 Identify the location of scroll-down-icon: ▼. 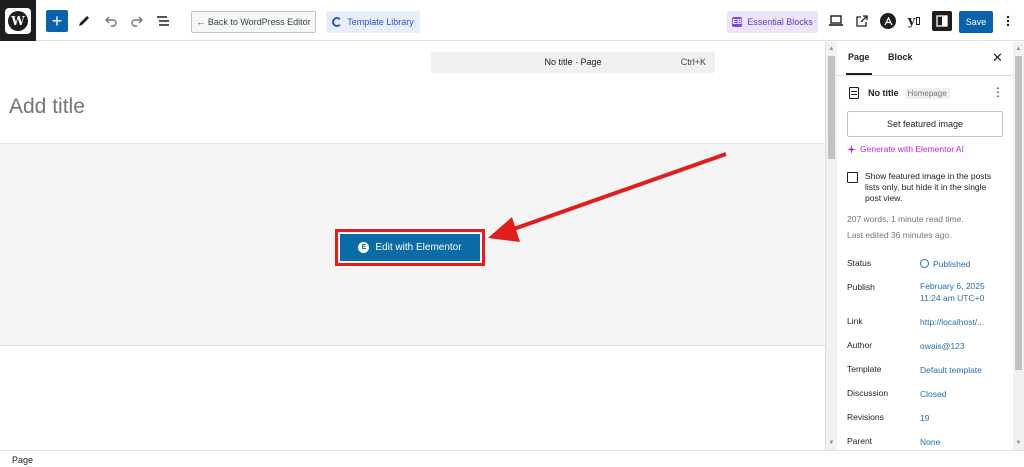
(831, 443).